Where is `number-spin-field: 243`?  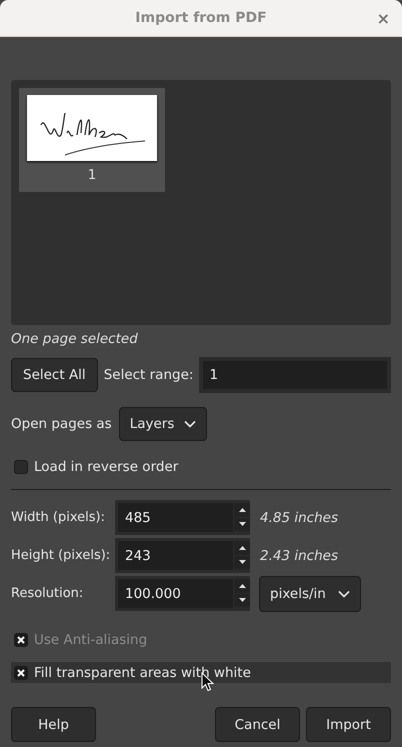 number-spin-field: 243 is located at coordinates (182, 555).